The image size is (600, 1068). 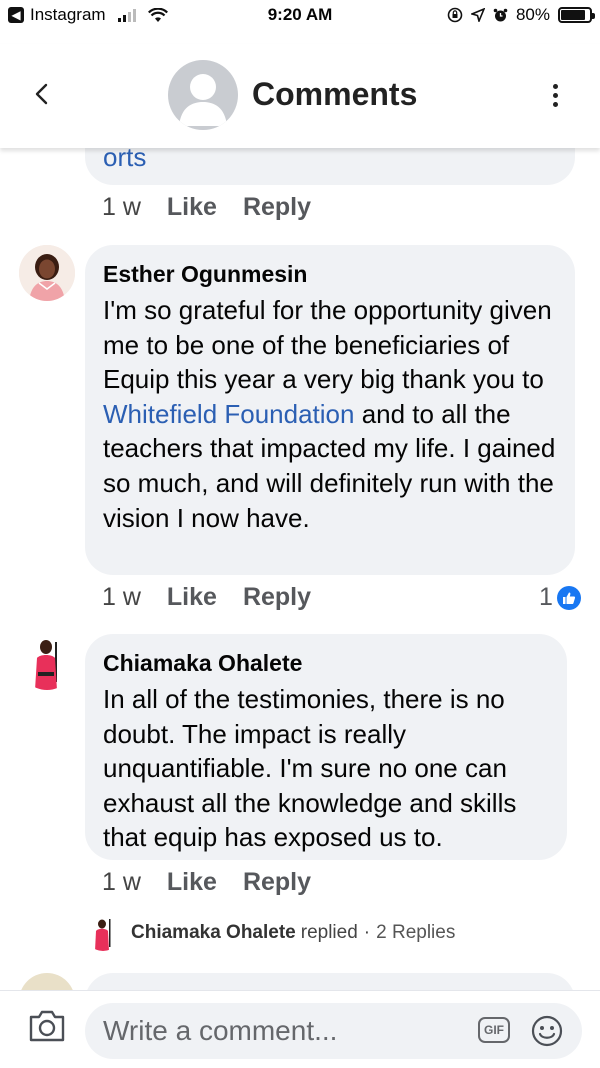 What do you see at coordinates (47, 1026) in the screenshot?
I see `camera-icon` at bounding box center [47, 1026].